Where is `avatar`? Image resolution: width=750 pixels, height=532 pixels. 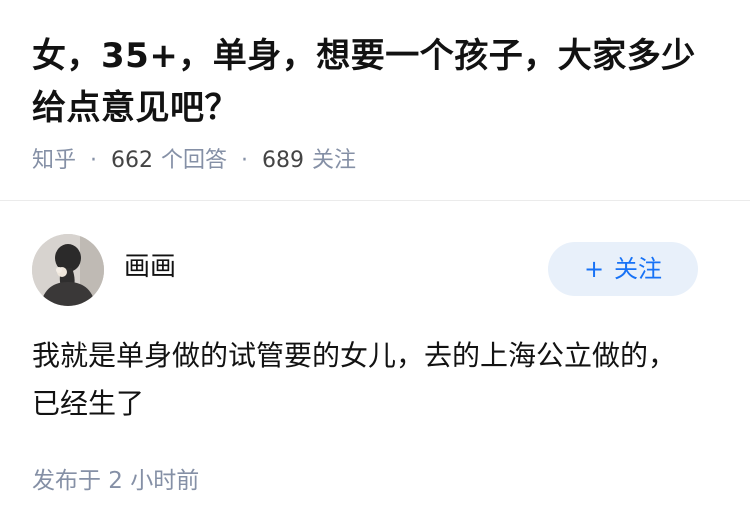
avatar is located at coordinates (68, 270).